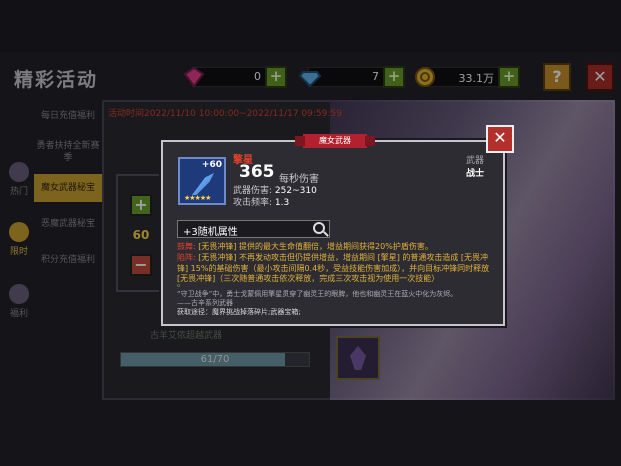 The image size is (621, 466). I want to click on random-attribute-label: +3随机属性, so click(210, 232).